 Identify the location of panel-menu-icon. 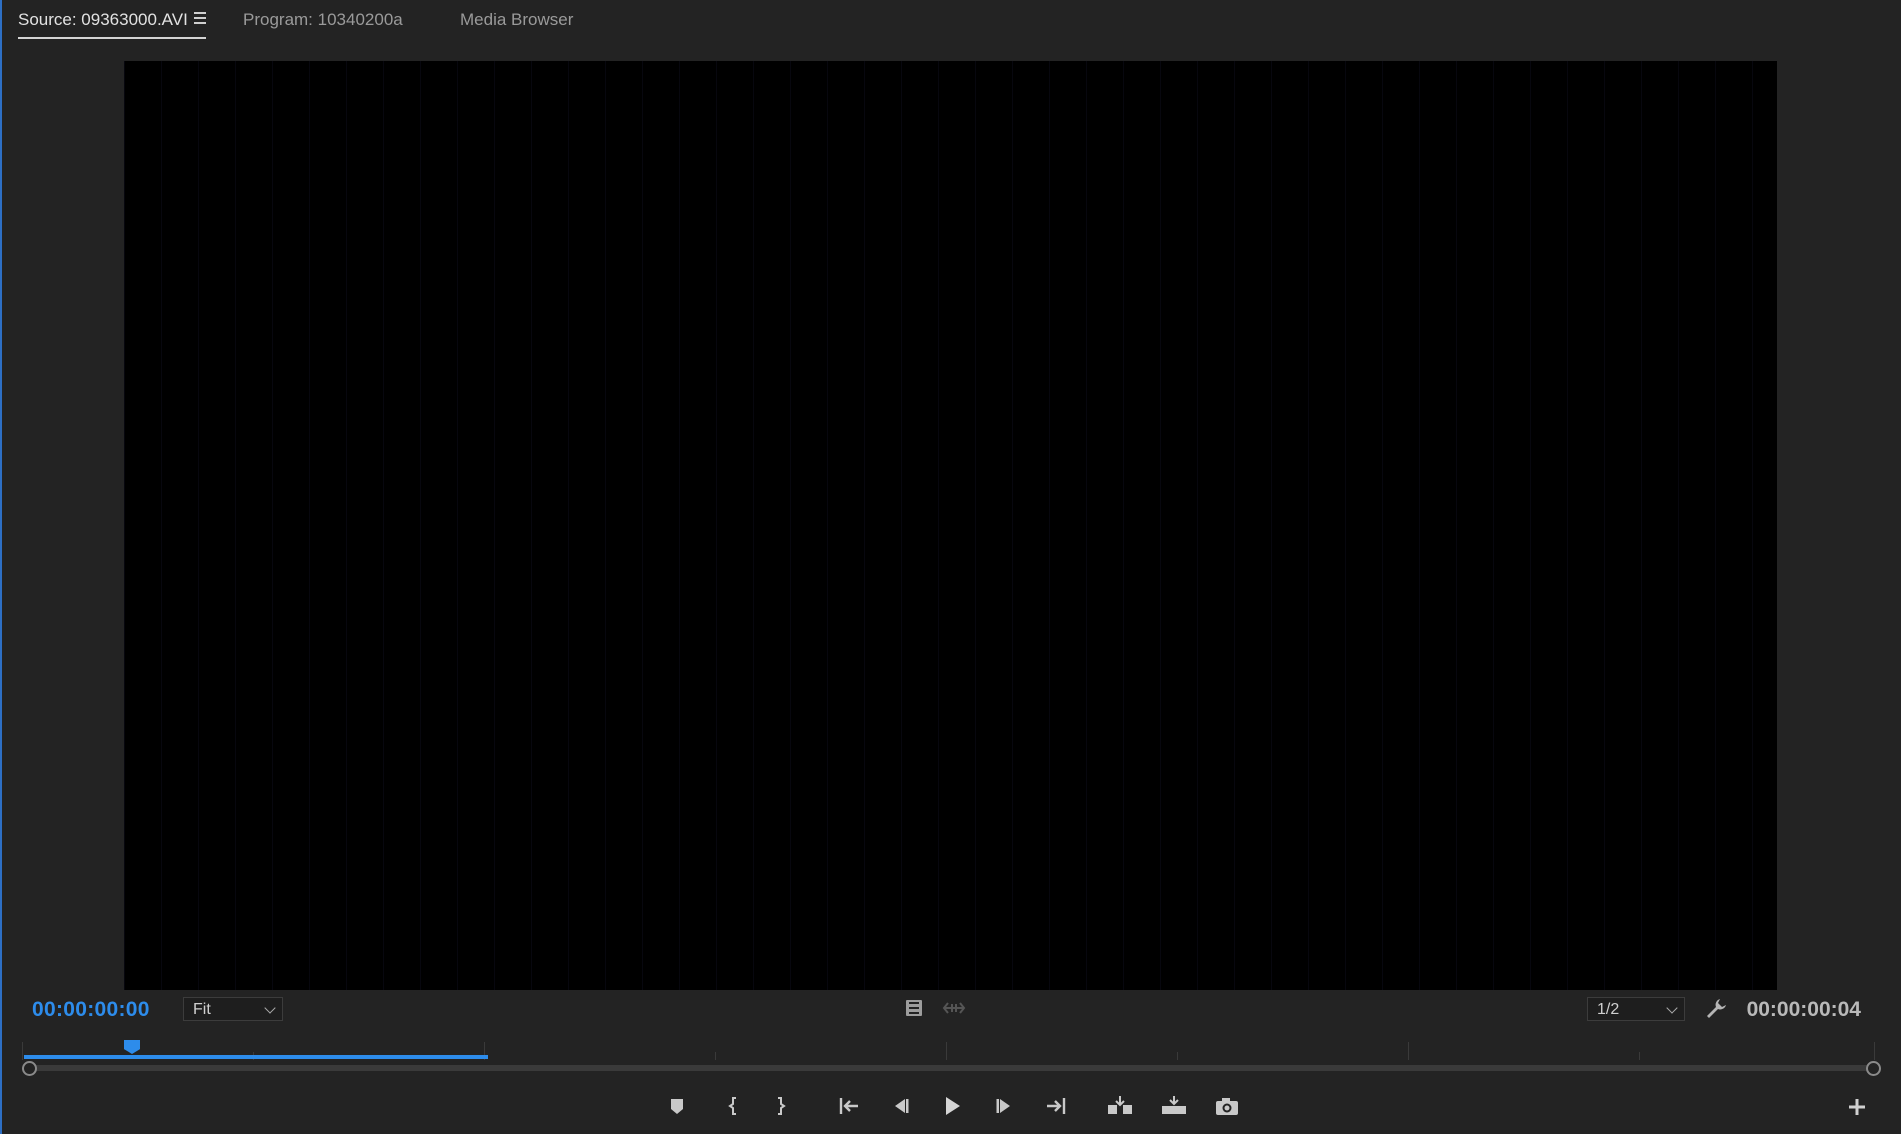
(200, 18).